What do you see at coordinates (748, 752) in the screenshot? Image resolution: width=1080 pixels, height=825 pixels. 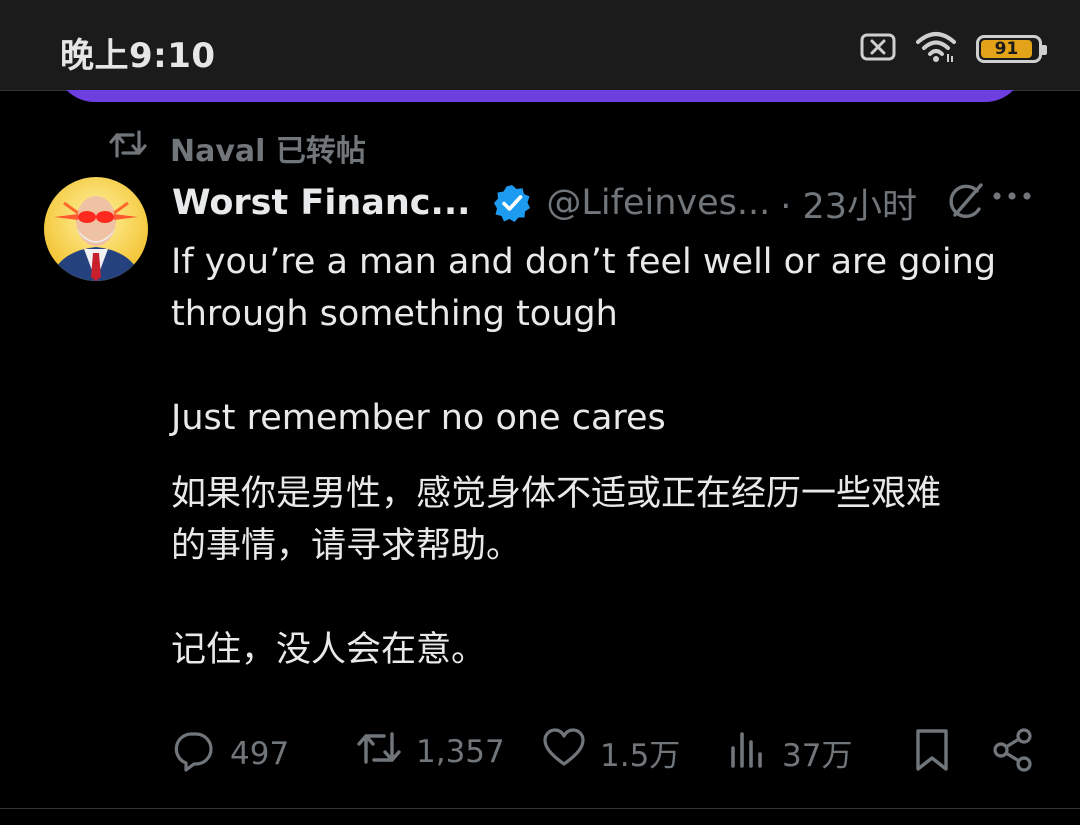 I see `views-icon` at bounding box center [748, 752].